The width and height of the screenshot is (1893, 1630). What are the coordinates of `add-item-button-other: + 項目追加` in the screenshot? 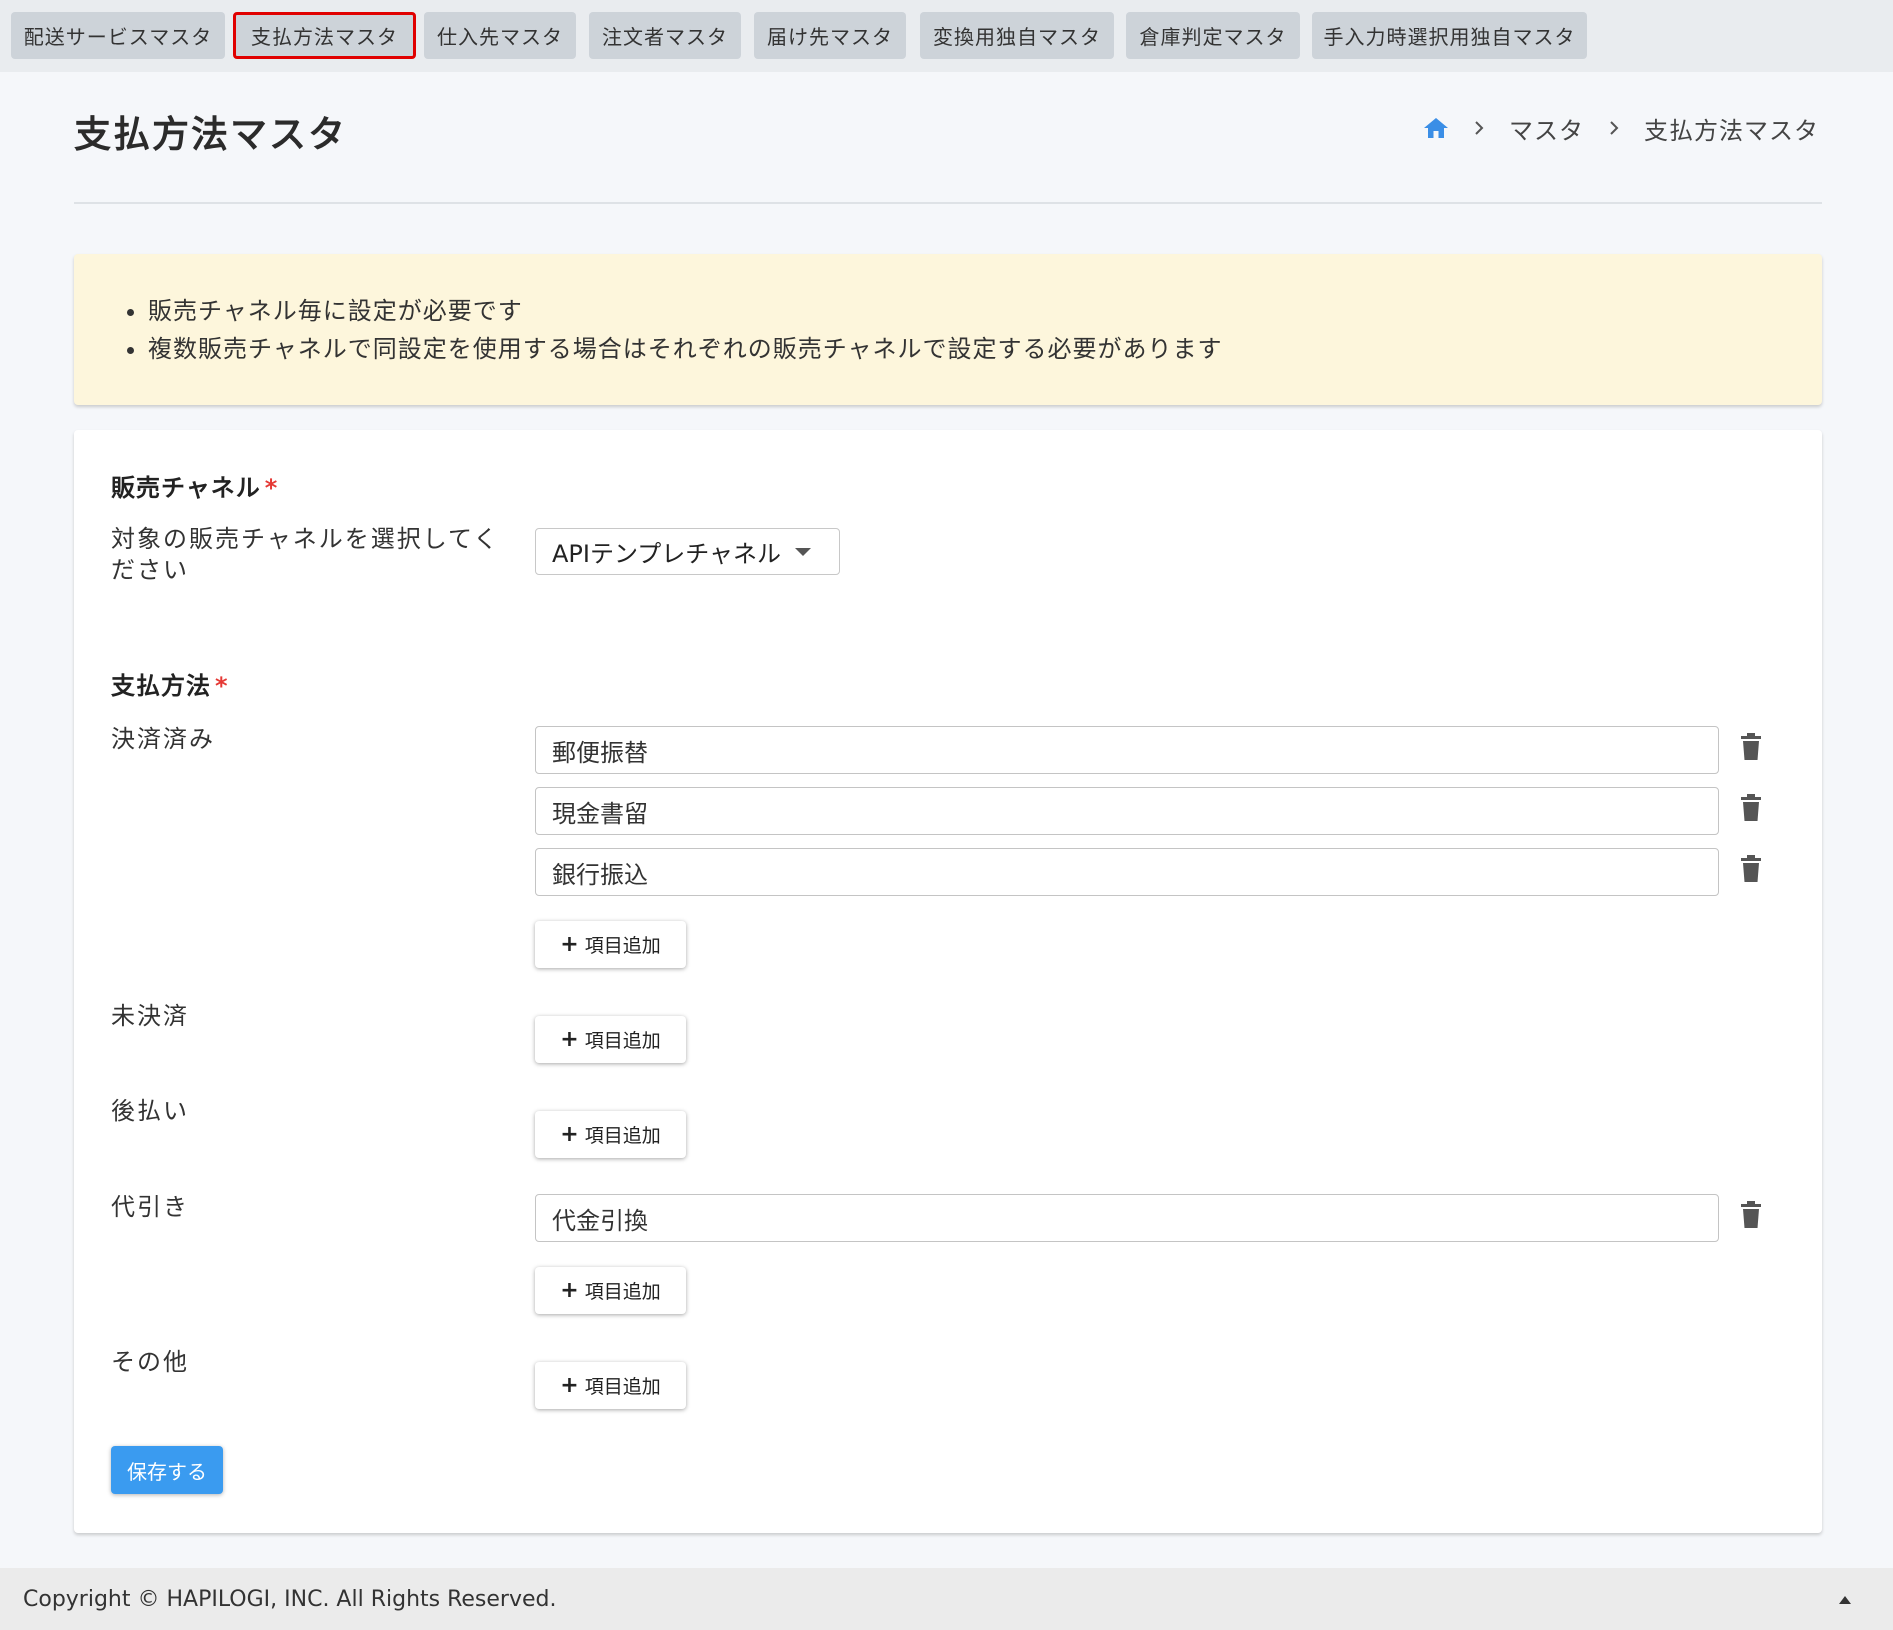 It's located at (610, 1385).